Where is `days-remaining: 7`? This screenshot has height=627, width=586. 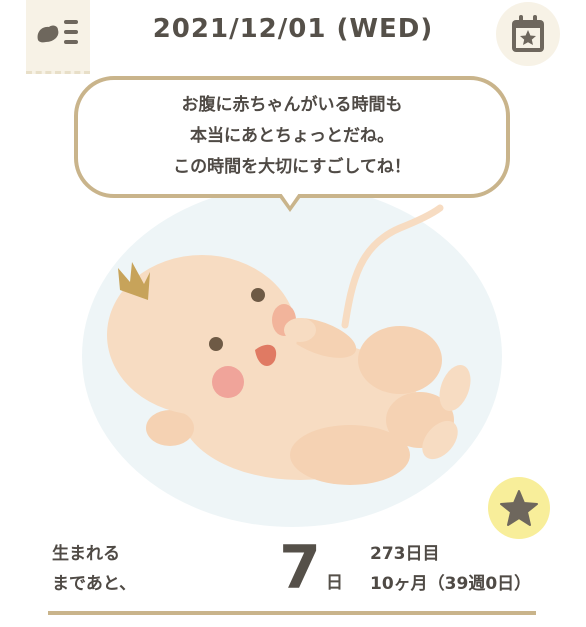
days-remaining: 7 is located at coordinates (300, 568).